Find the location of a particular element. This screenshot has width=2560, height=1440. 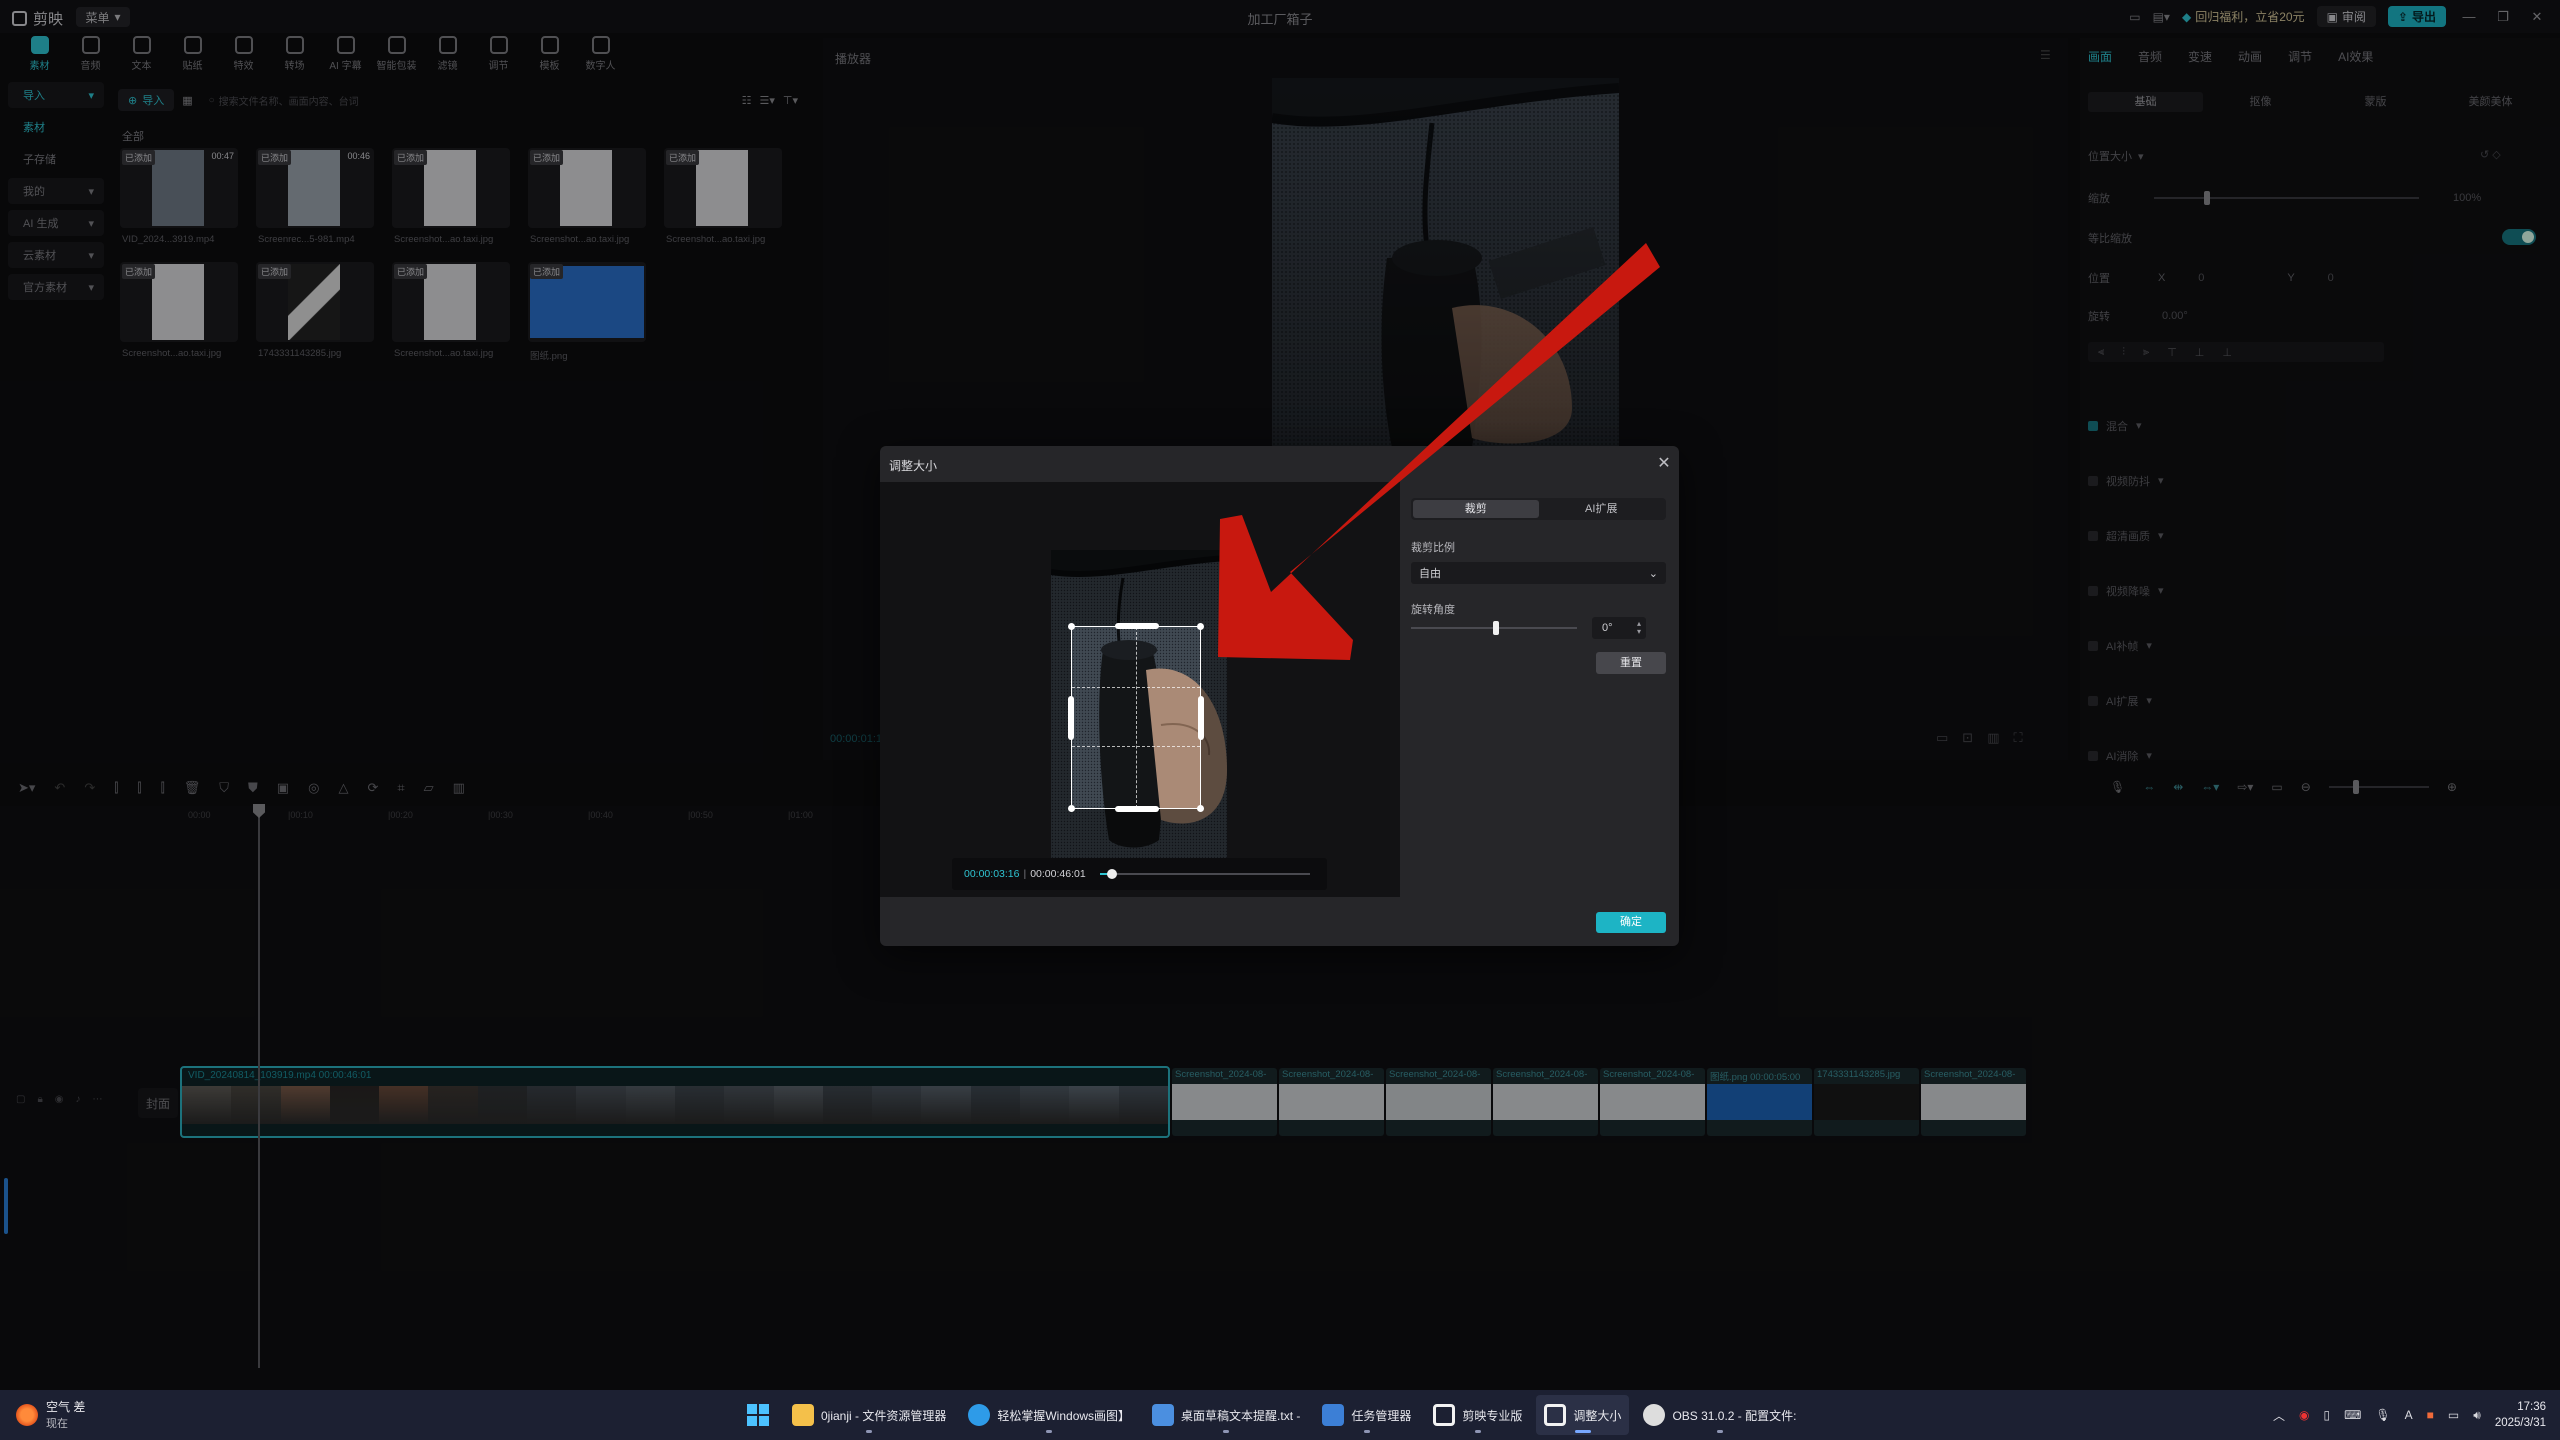

taskbar-item: 桌面草稿文本提醒.txt - is located at coordinates (1226, 1415).